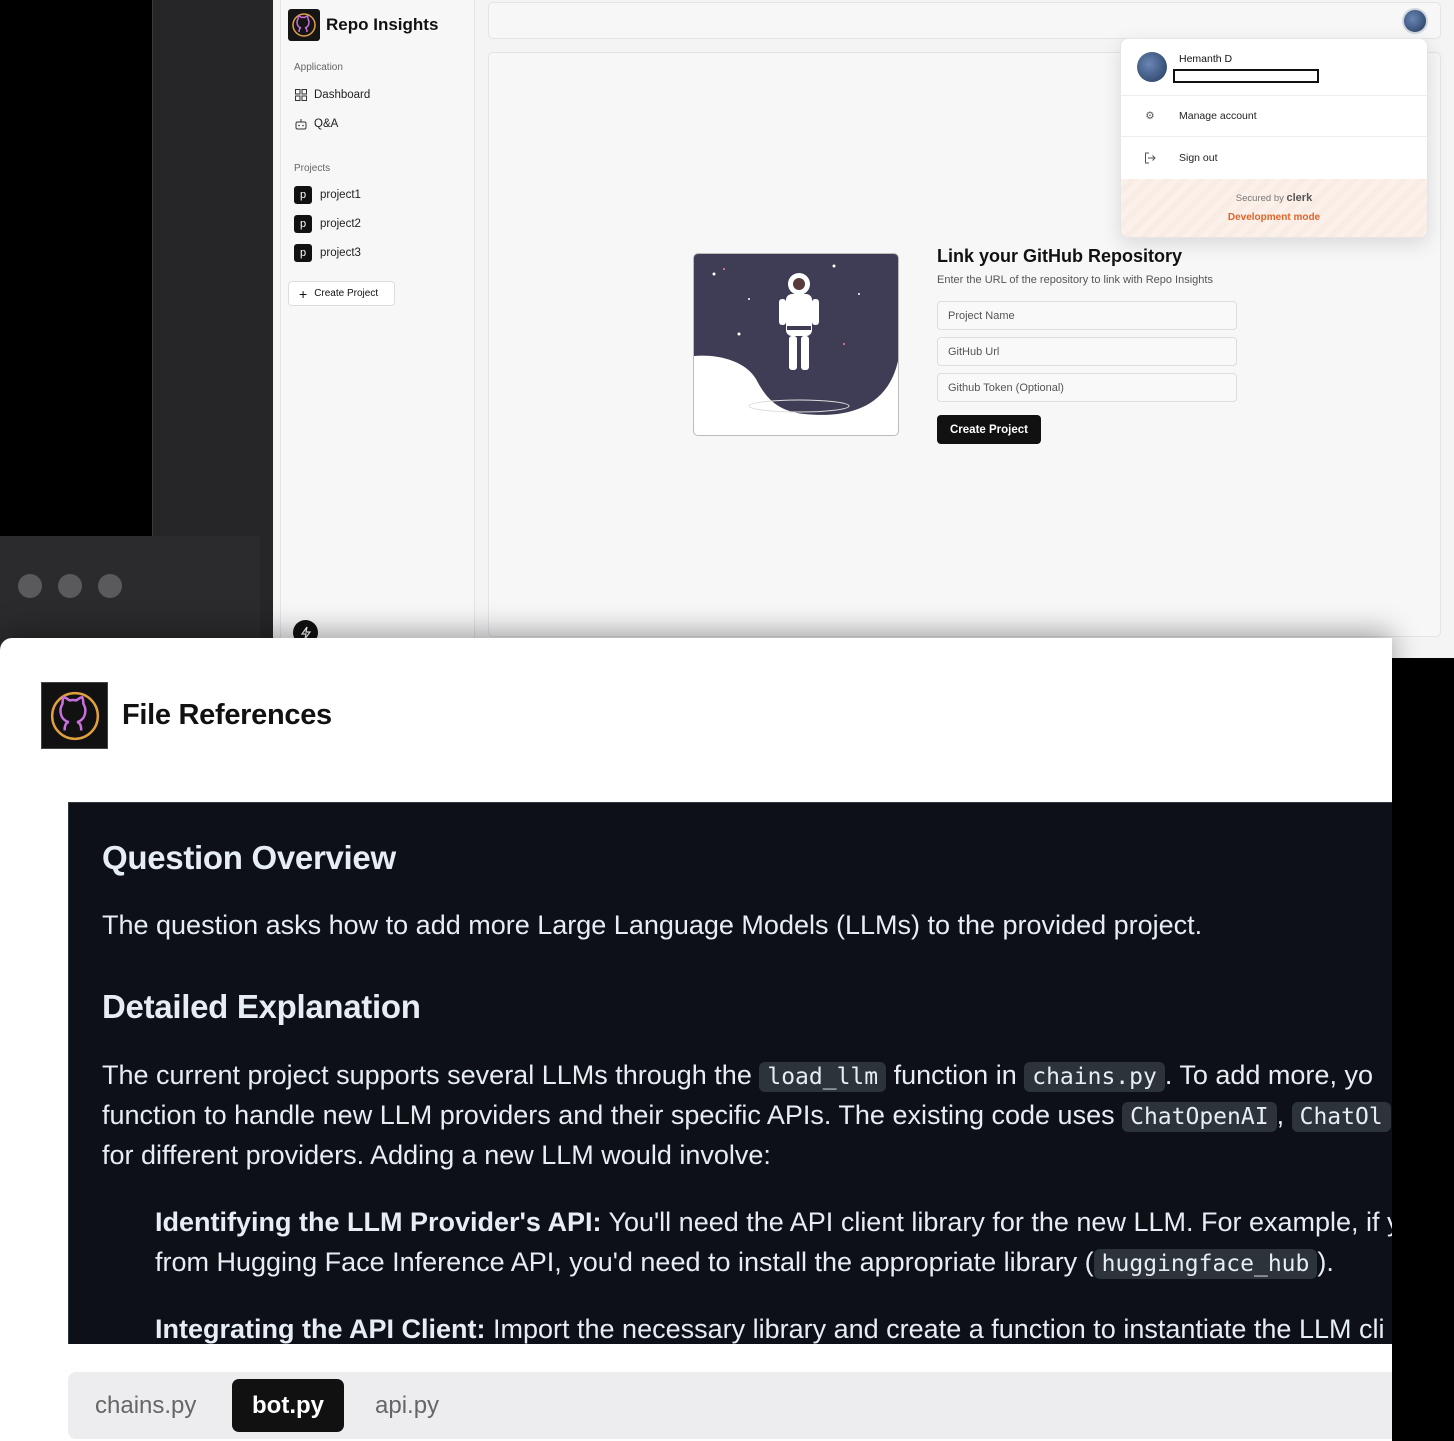  I want to click on development-mode-label: Development mode, so click(1274, 217).